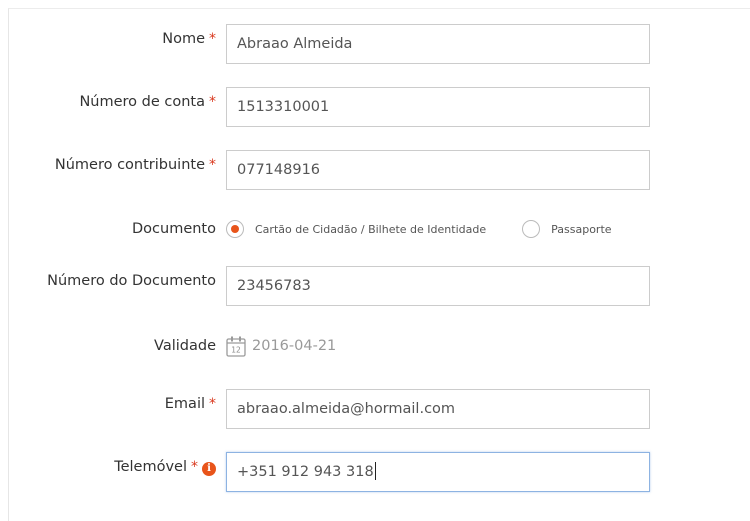 The width and height of the screenshot is (750, 521). I want to click on validade-row: Validade 12 2016-04-21, so click(375, 356).